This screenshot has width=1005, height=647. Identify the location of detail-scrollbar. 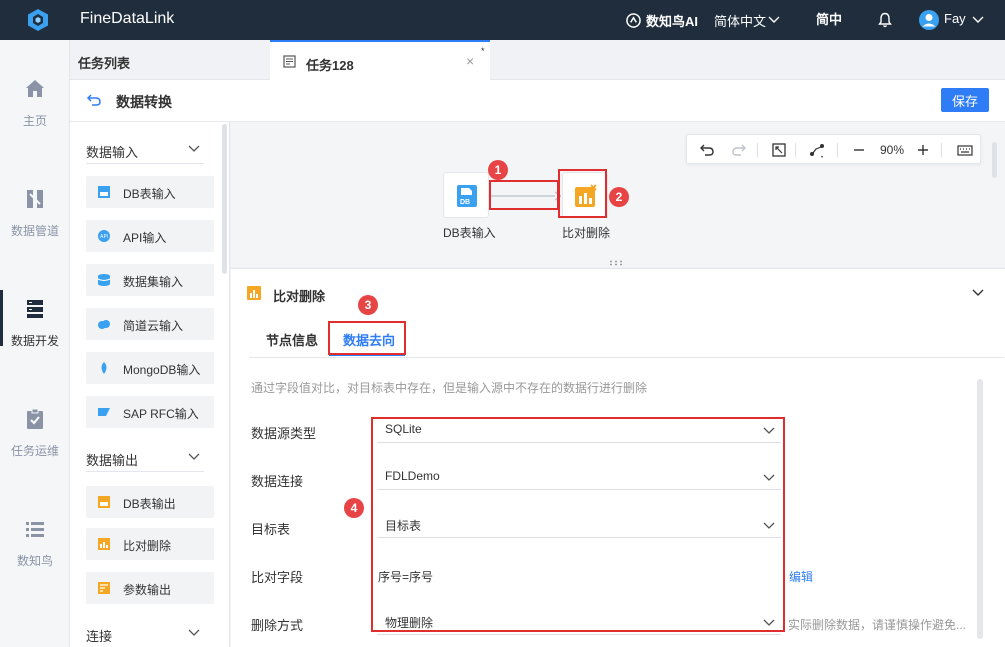
(980, 509).